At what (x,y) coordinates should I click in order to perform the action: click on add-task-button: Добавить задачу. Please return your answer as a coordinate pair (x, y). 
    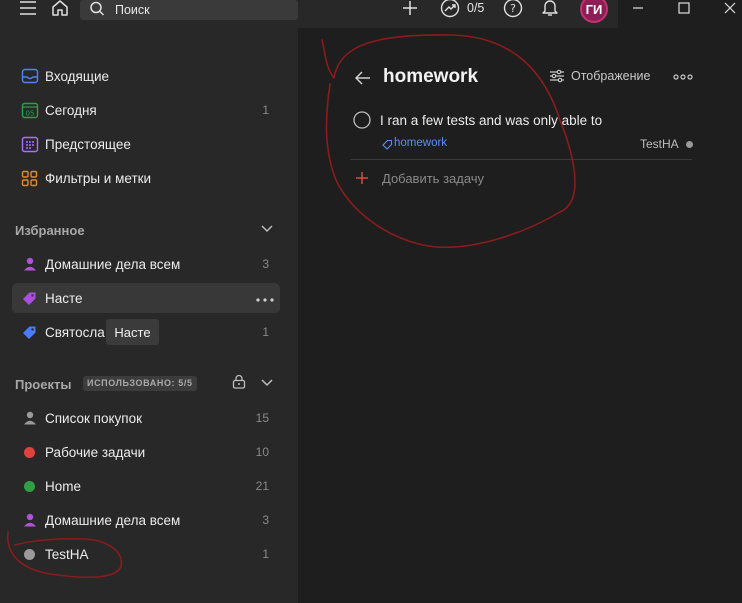
    Looking at the image, I should click on (433, 178).